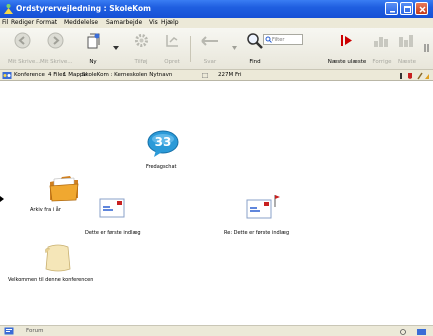  What do you see at coordinates (170, 22) in the screenshot?
I see `menu-help: Hjælp` at bounding box center [170, 22].